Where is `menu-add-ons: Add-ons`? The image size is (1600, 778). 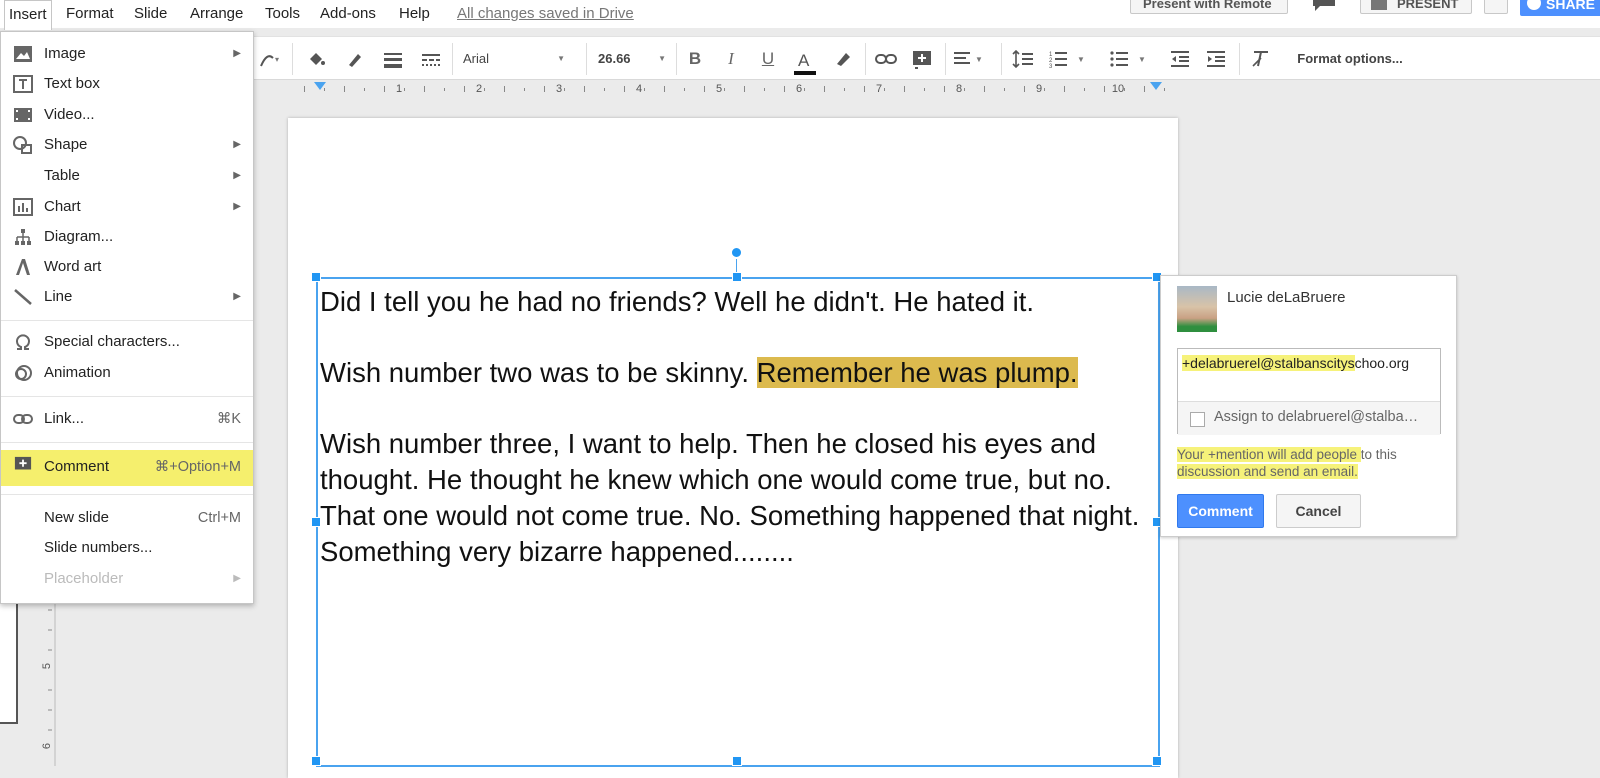 menu-add-ons: Add-ons is located at coordinates (348, 14).